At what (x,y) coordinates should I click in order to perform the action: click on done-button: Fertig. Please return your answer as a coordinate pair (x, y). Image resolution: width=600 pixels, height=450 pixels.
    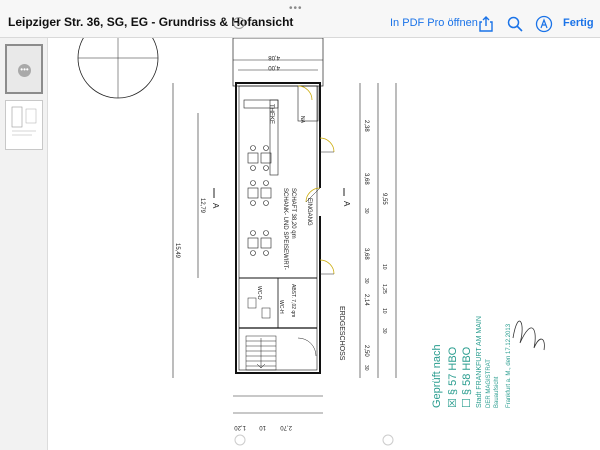
    Looking at the image, I should click on (578, 23).